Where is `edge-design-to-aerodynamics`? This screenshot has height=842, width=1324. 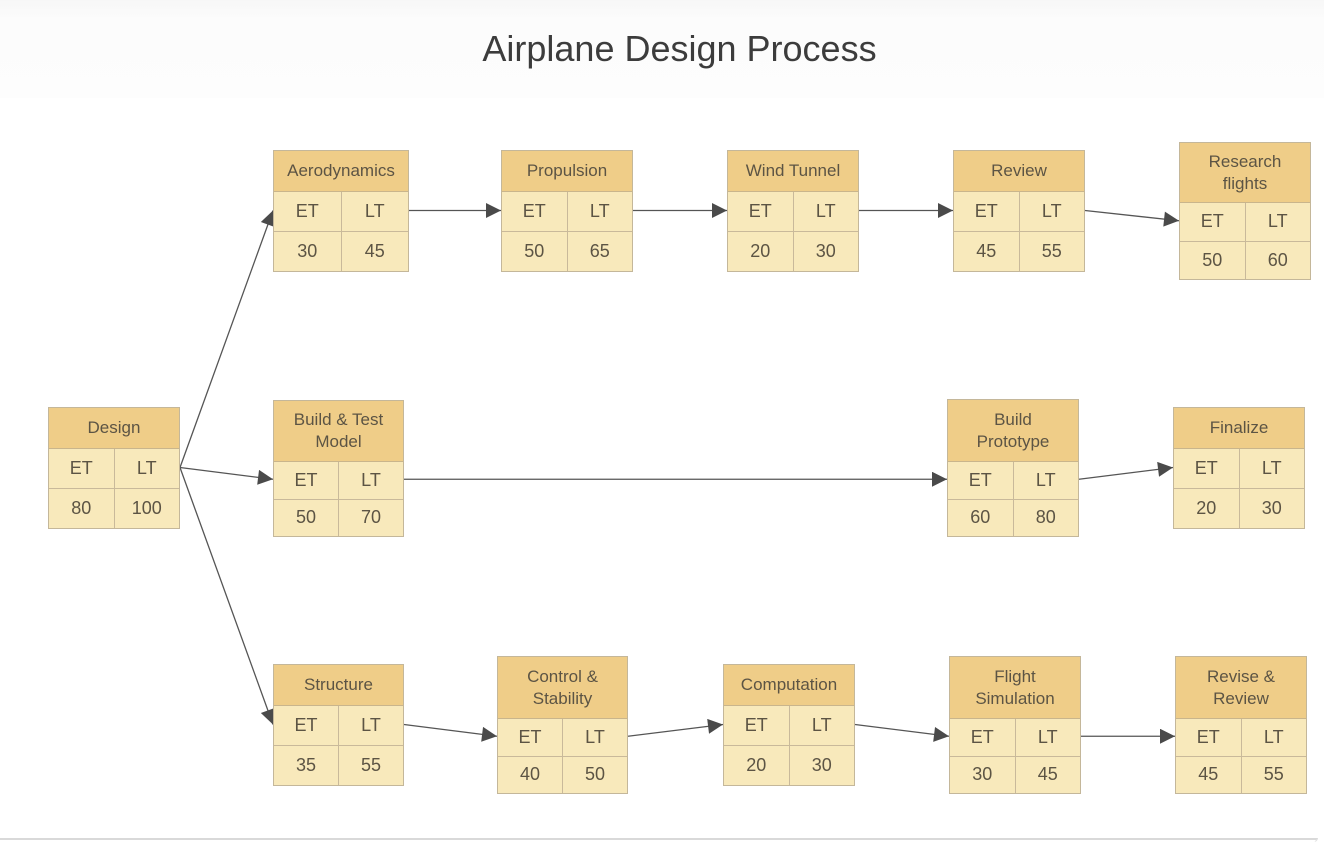 edge-design-to-aerodynamics is located at coordinates (227, 339).